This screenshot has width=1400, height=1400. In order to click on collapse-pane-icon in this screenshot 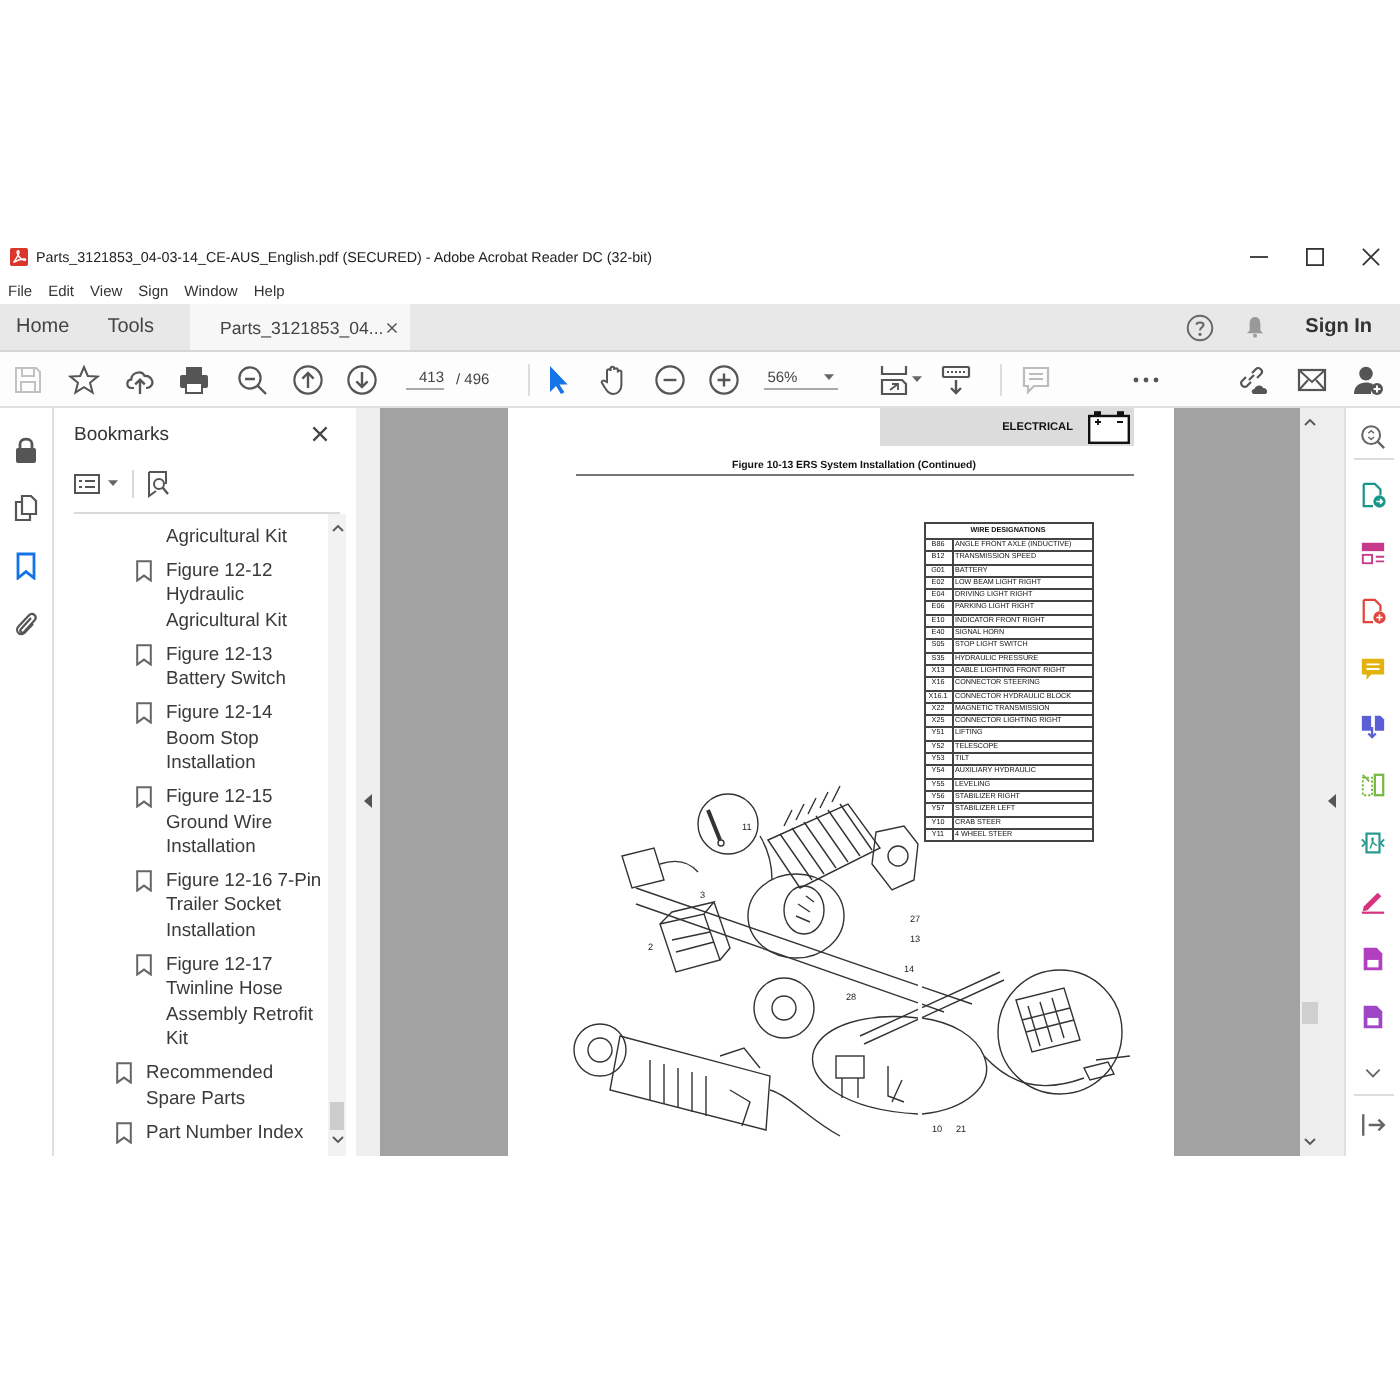, I will do `click(1373, 1125)`.